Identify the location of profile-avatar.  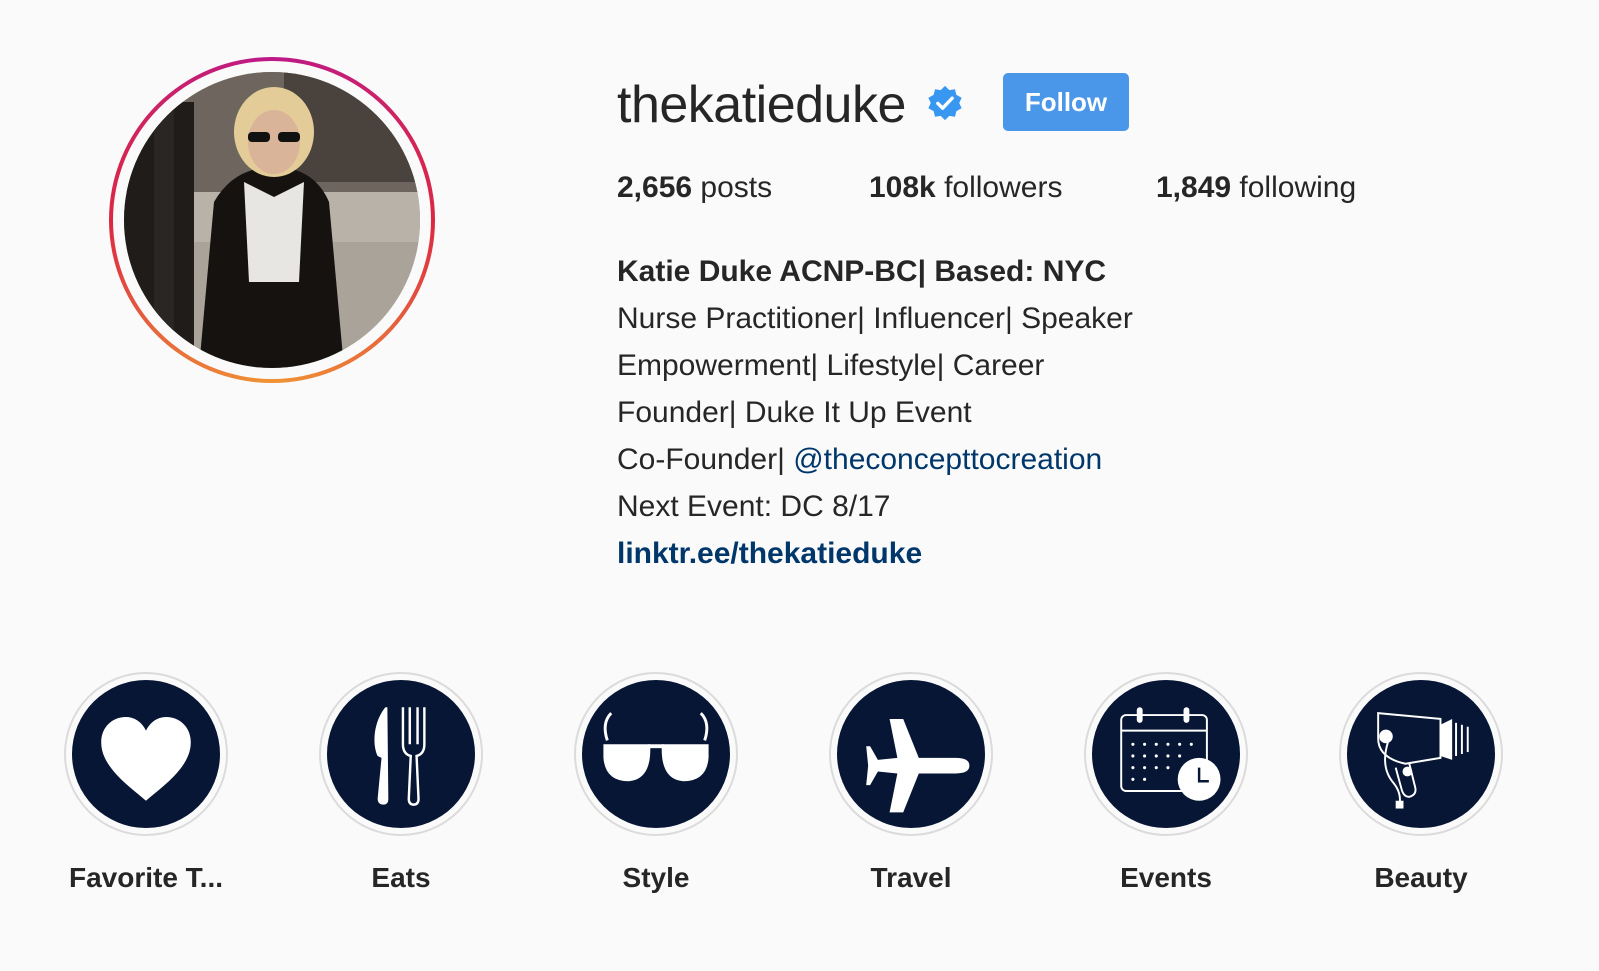
(272, 220).